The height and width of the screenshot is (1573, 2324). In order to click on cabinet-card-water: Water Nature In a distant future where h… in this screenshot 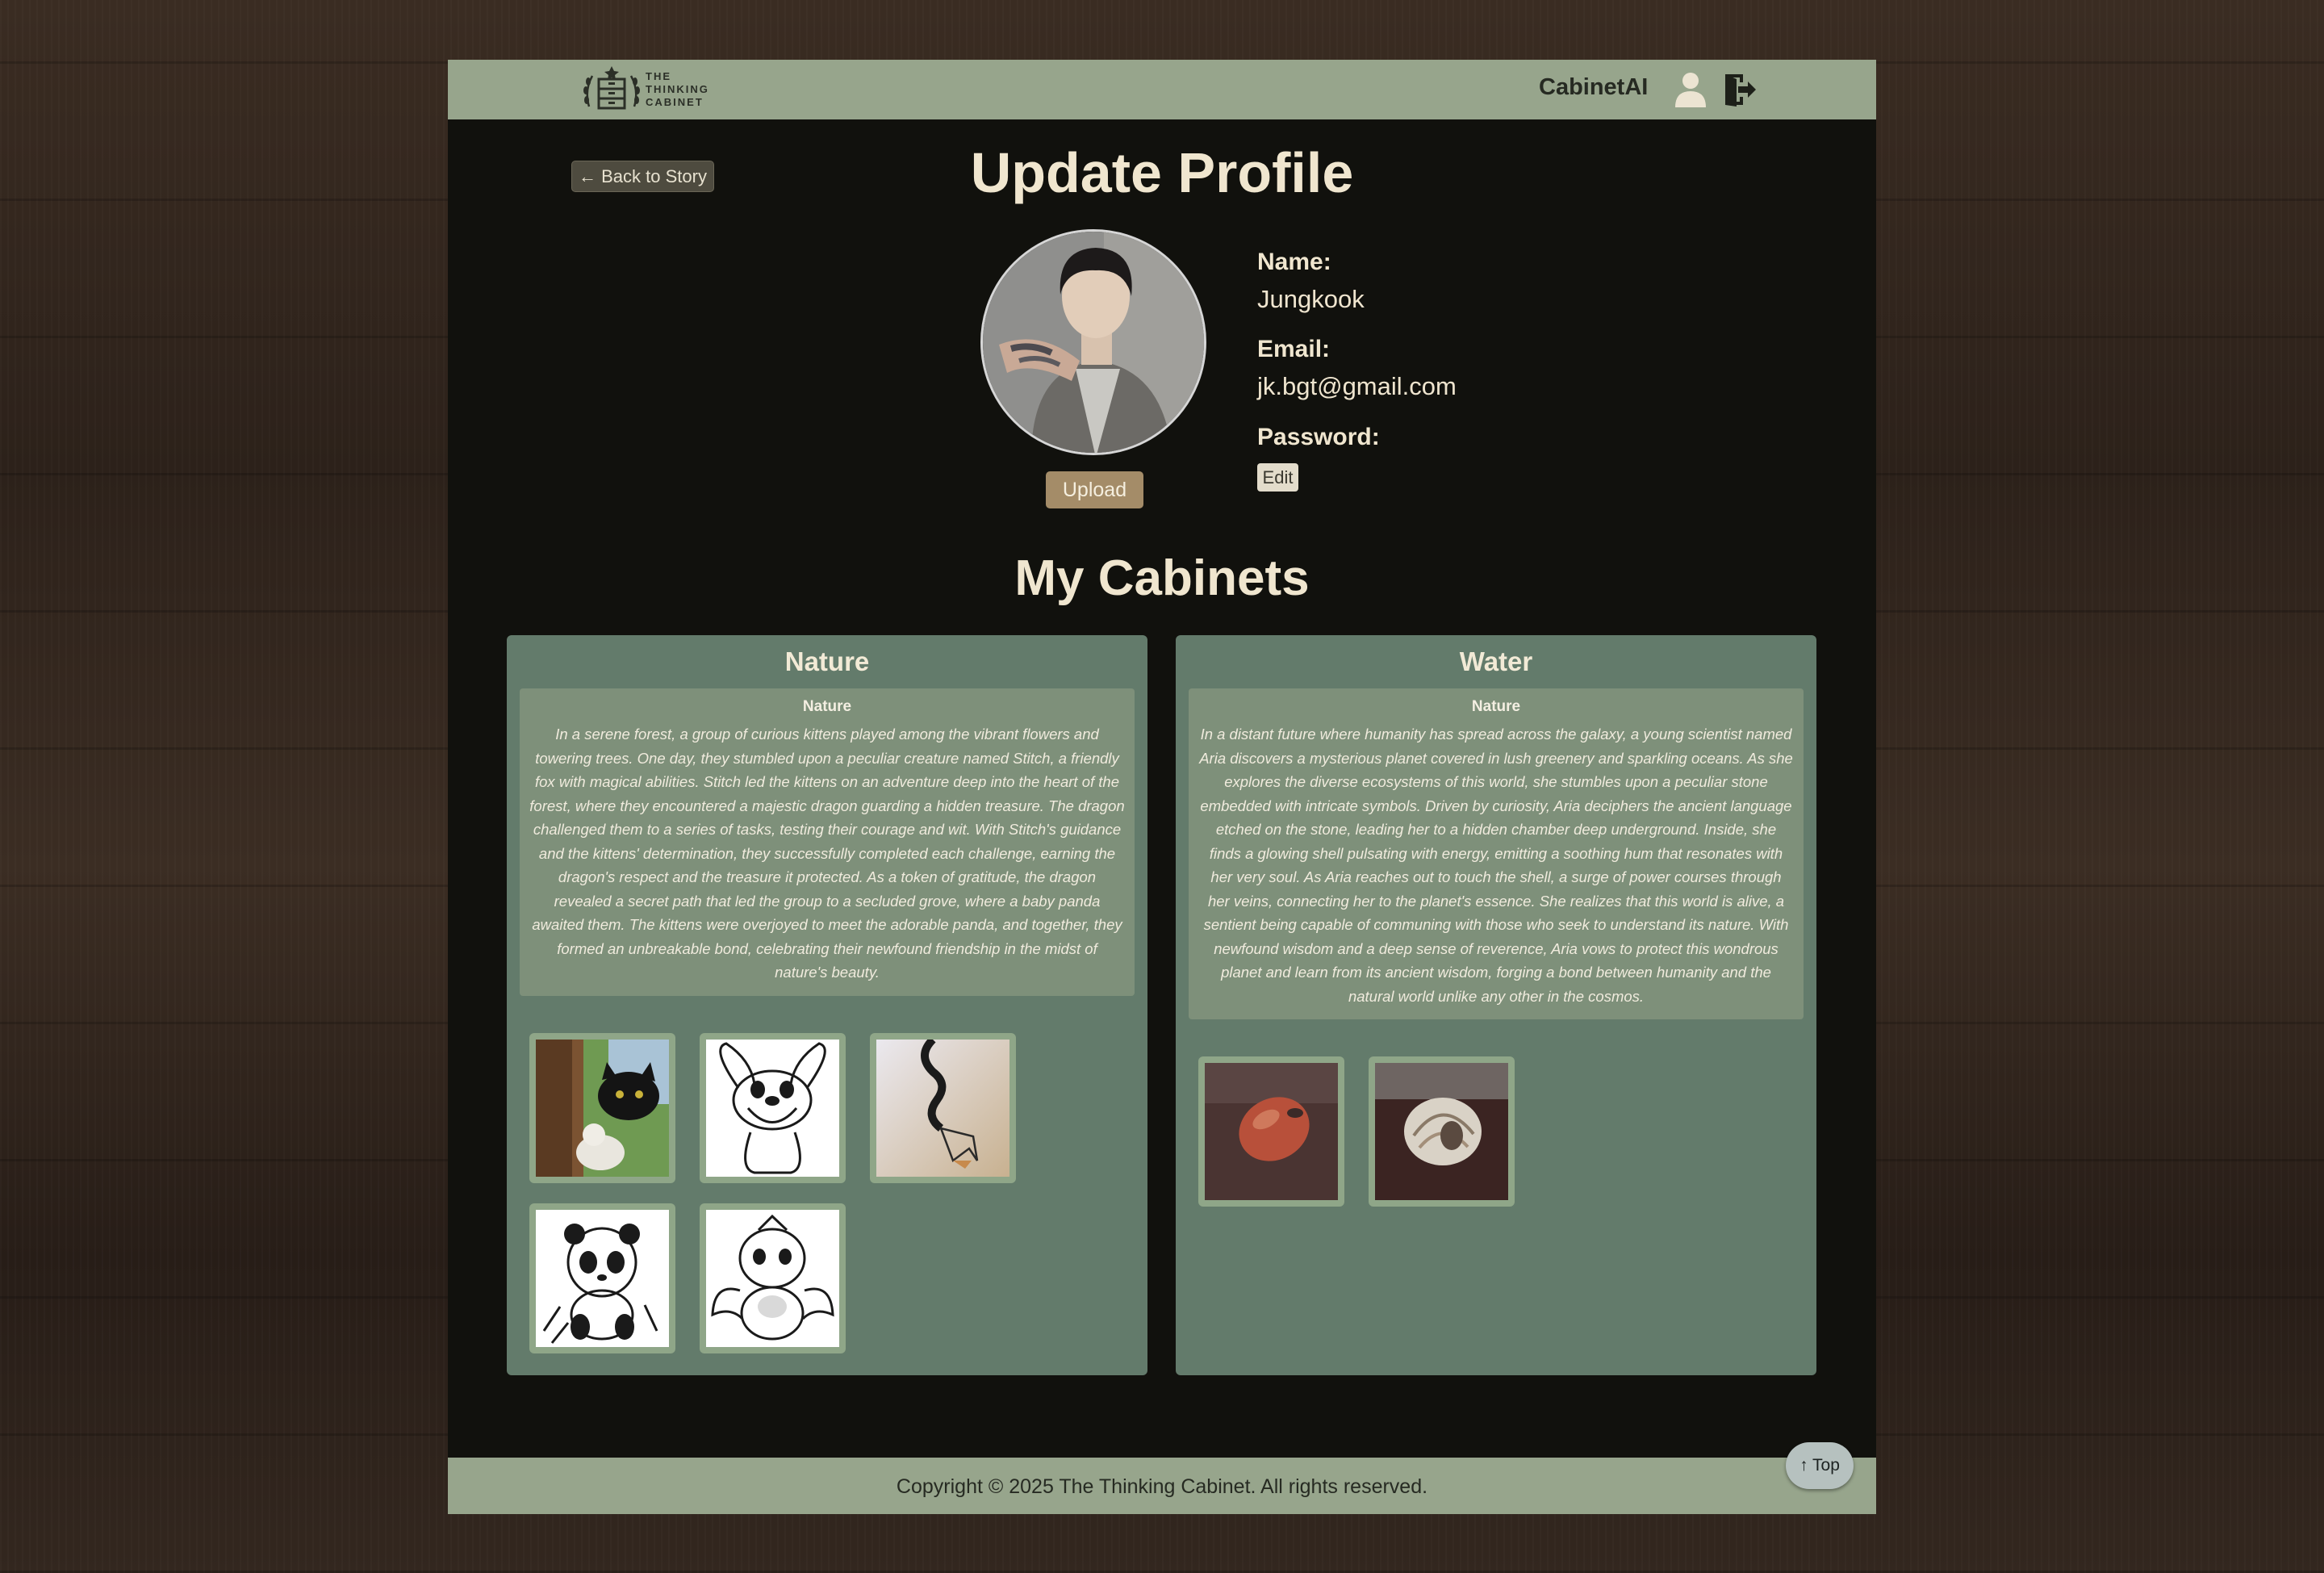, I will do `click(1496, 1005)`.